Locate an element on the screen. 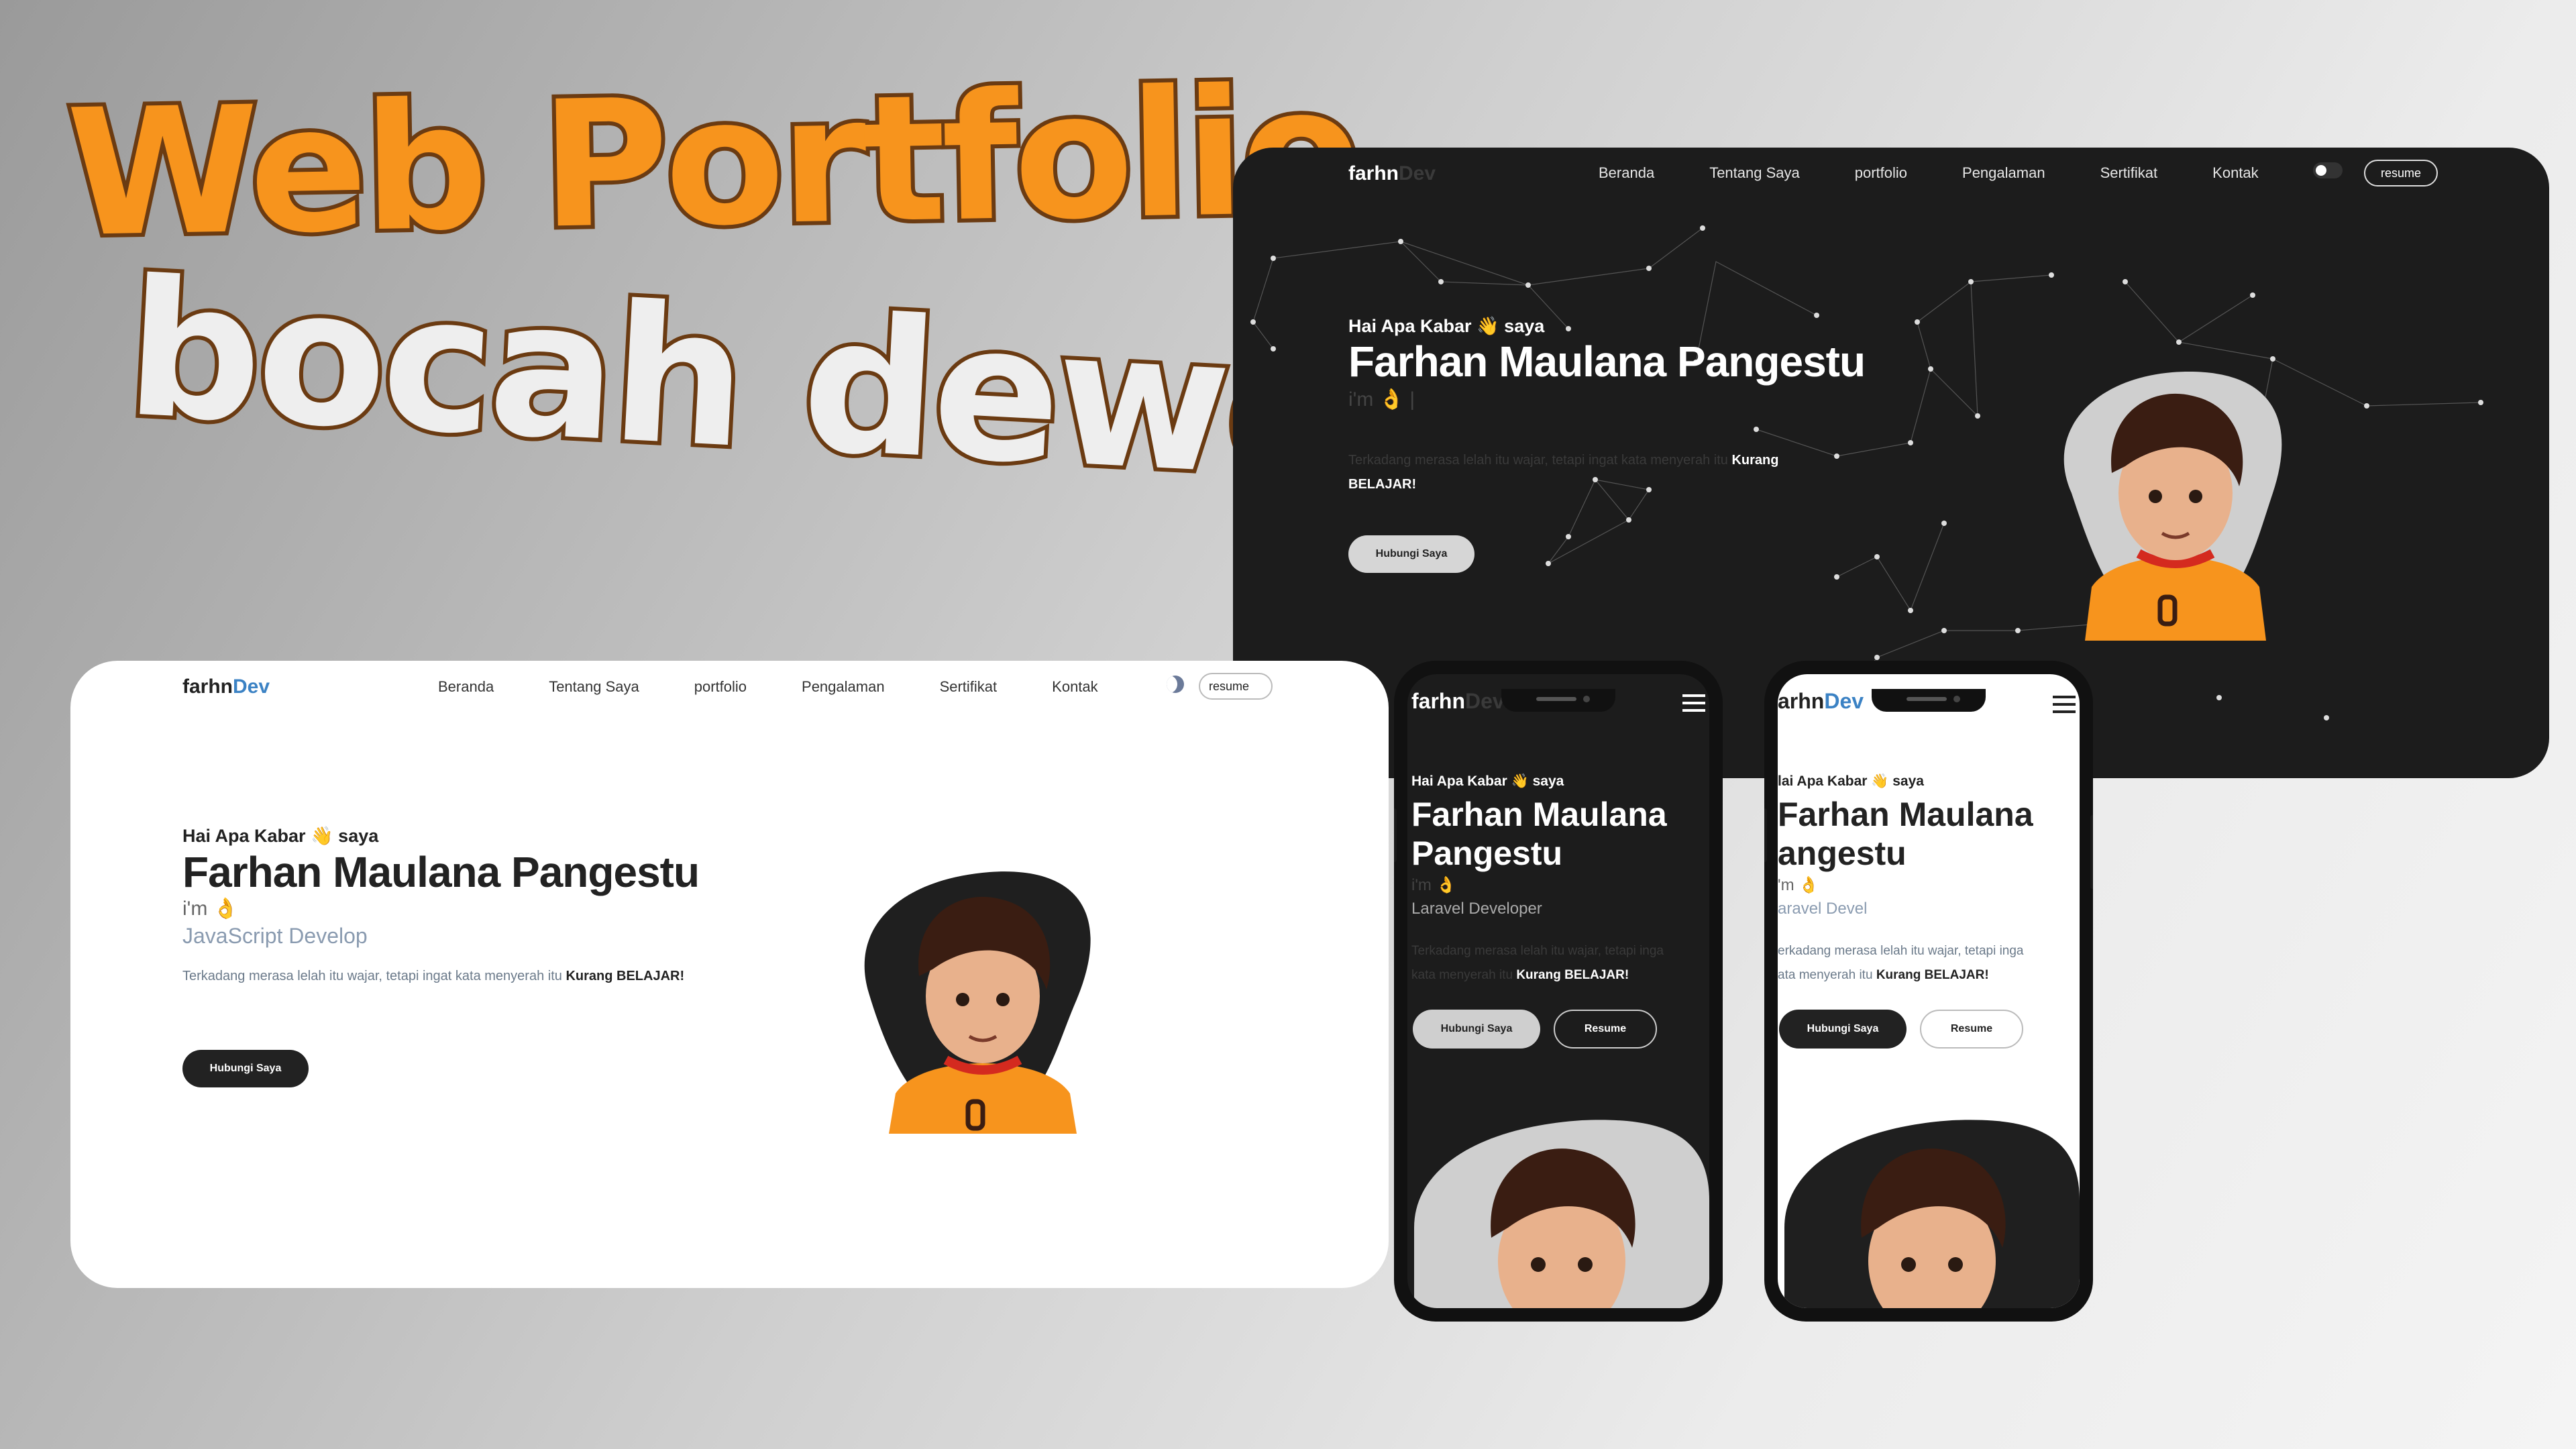  theme-toggle is located at coordinates (2328, 170).